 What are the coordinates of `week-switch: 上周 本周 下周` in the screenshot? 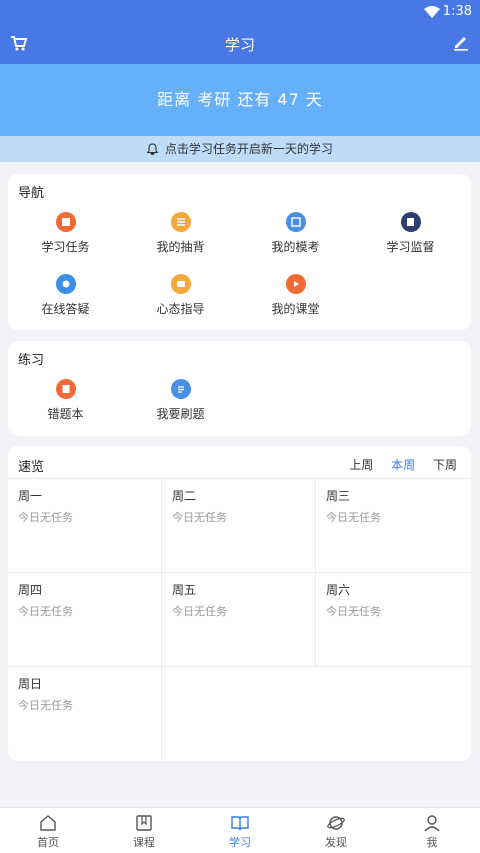 It's located at (396, 464).